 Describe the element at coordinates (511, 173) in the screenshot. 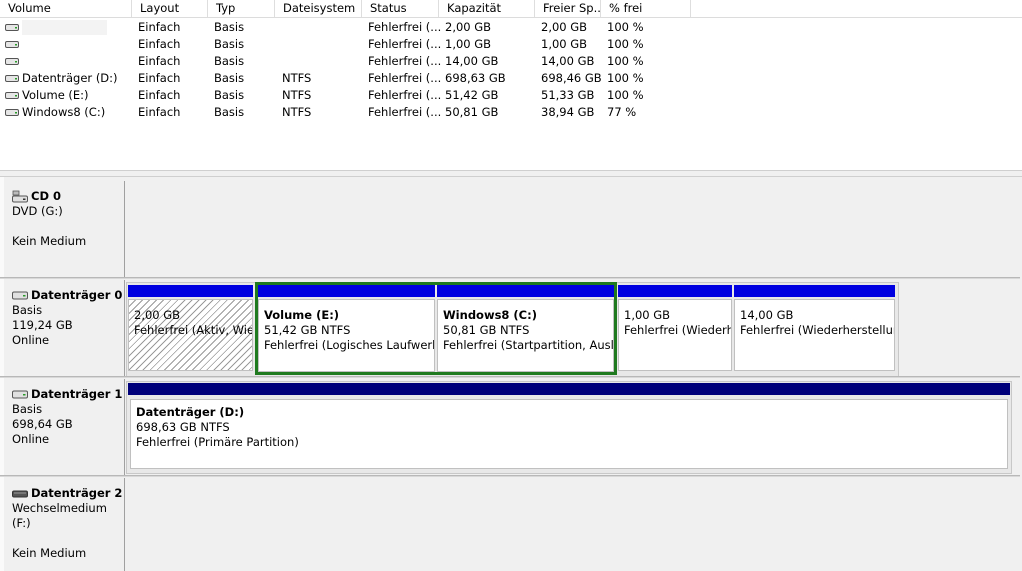

I see `pane-splitter` at that location.